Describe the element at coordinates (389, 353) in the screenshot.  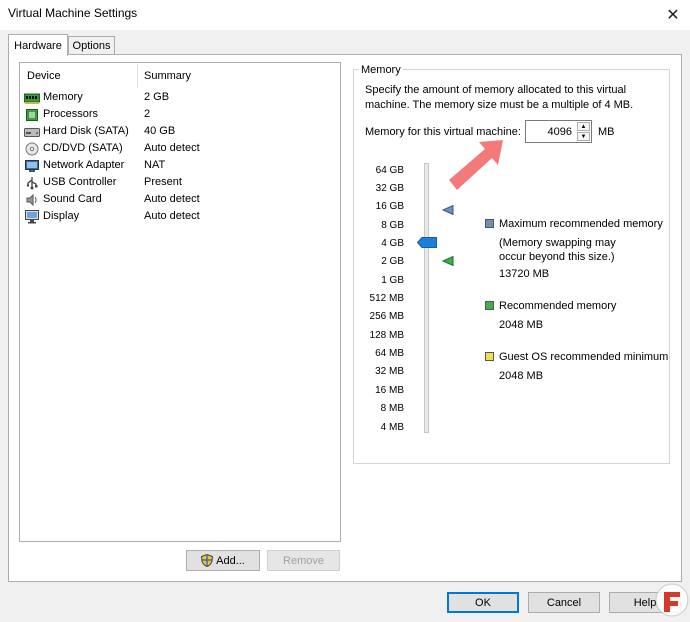
I see `slider-tick-label: 64 MB` at that location.